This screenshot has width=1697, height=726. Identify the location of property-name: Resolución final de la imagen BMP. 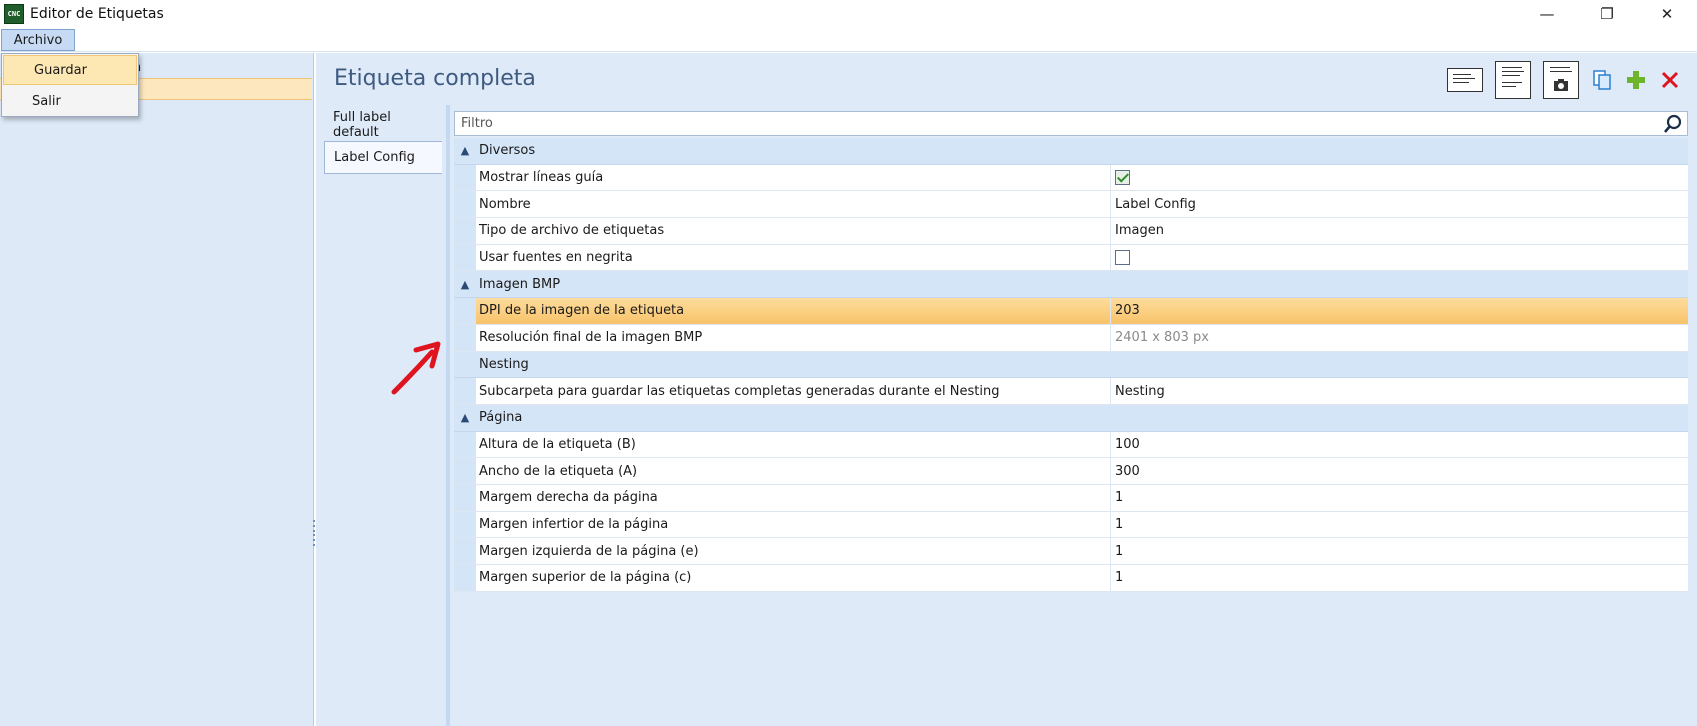
(793, 337).